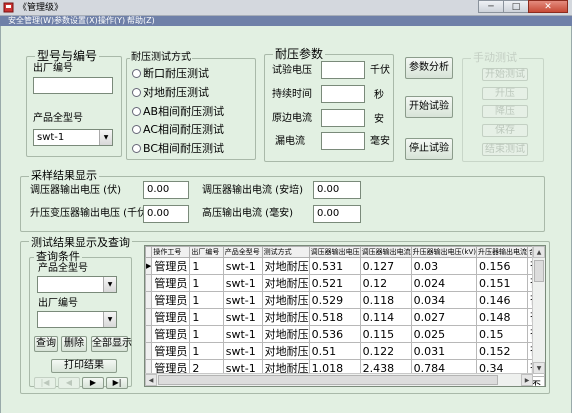  I want to click on query-serial-select: ▼, so click(77, 319).